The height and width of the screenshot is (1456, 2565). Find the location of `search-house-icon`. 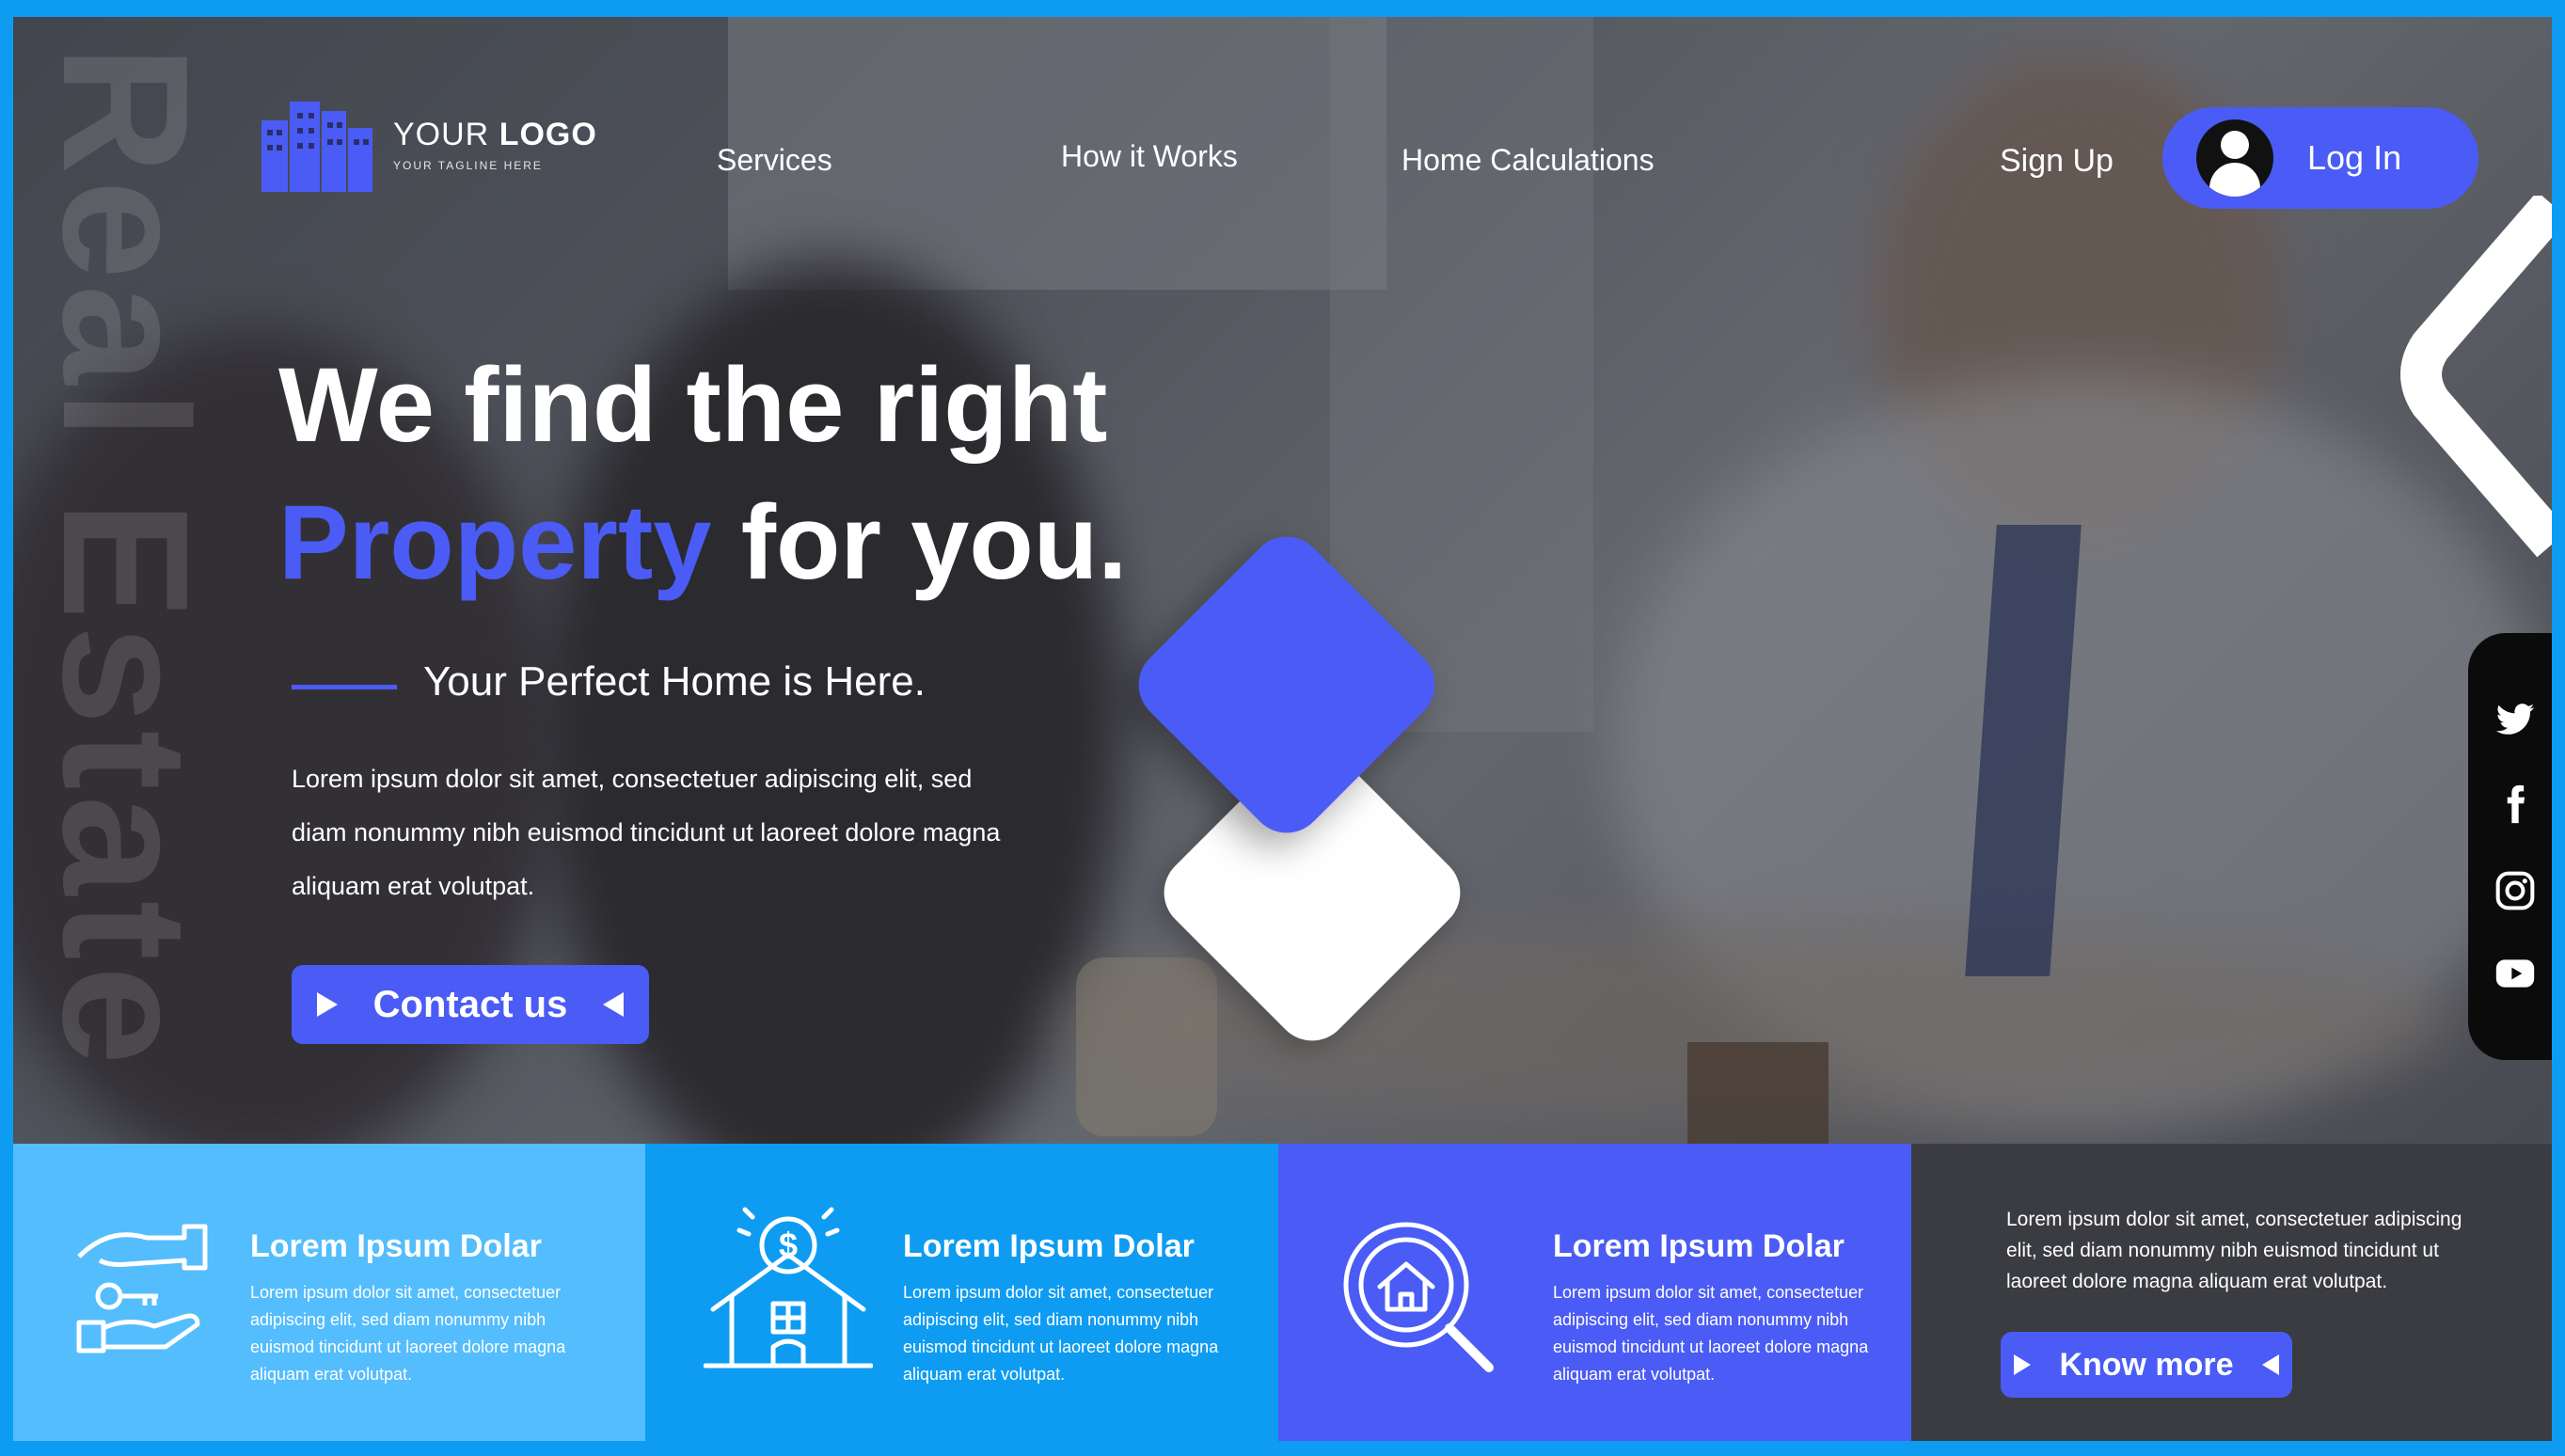

search-house-icon is located at coordinates (1418, 1297).